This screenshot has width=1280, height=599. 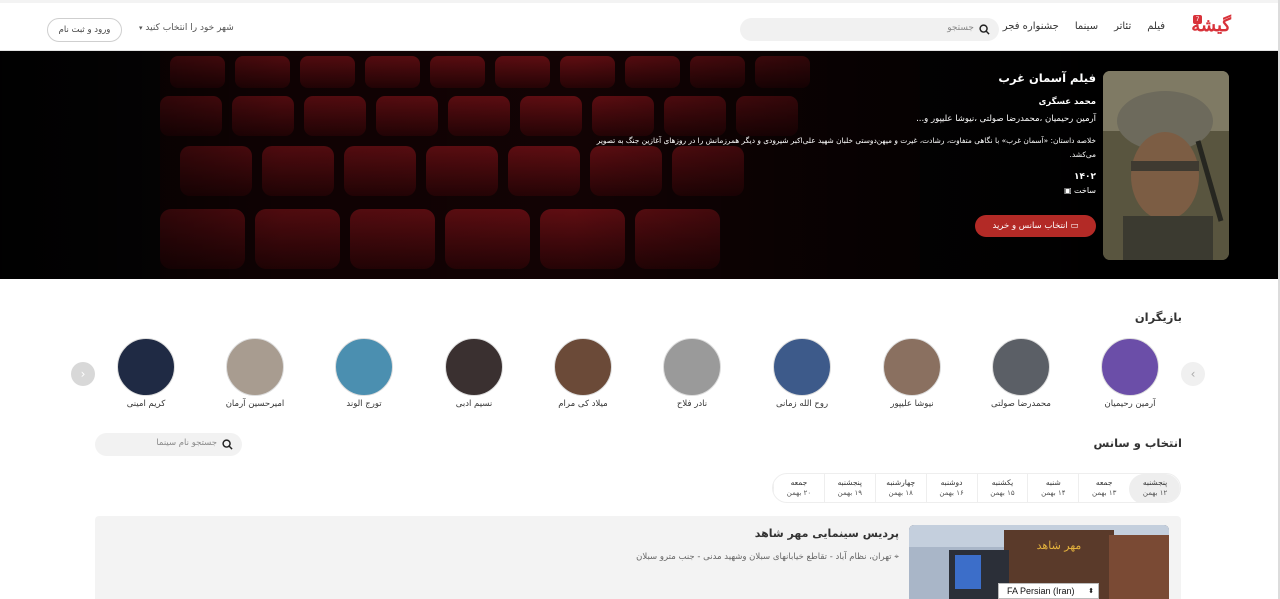 What do you see at coordinates (951, 488) in the screenshot?
I see `date-tab: دوشنبه ۱۶ بهمن` at bounding box center [951, 488].